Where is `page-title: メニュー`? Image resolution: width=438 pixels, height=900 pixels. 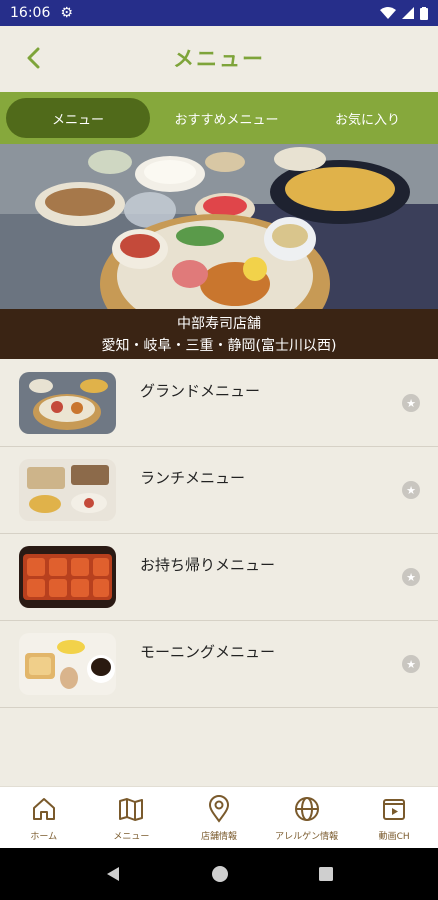
page-title: メニュー is located at coordinates (219, 59).